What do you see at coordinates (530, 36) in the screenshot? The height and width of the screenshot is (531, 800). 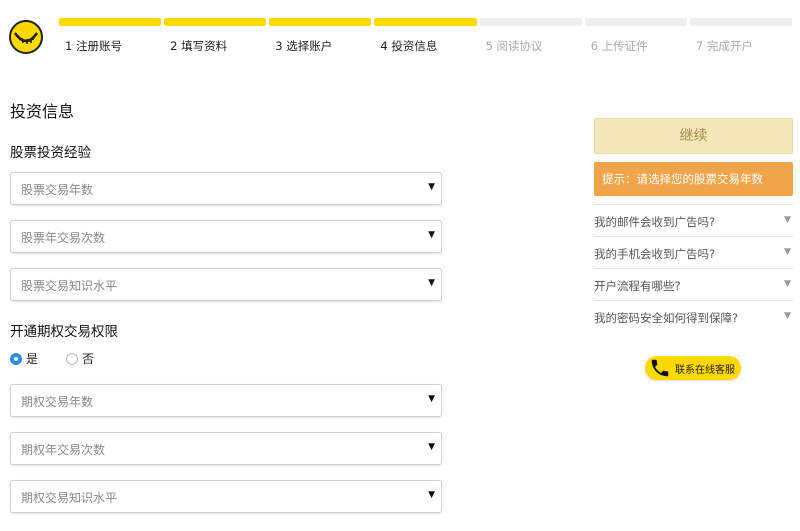 I see `step-5: 5 阅读协议` at bounding box center [530, 36].